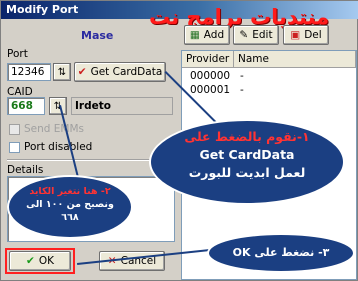 This screenshot has width=358, height=281. I want to click on caid-value: 668, so click(22, 106).